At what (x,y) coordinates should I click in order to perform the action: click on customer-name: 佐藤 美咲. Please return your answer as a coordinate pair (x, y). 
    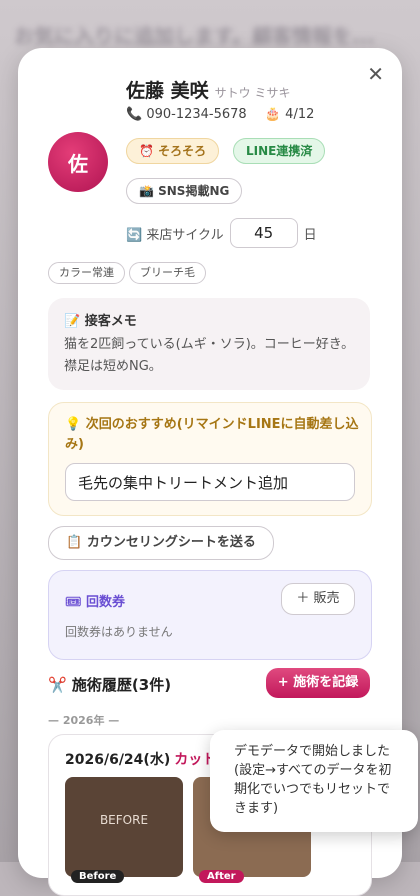
    Looking at the image, I should click on (167, 91).